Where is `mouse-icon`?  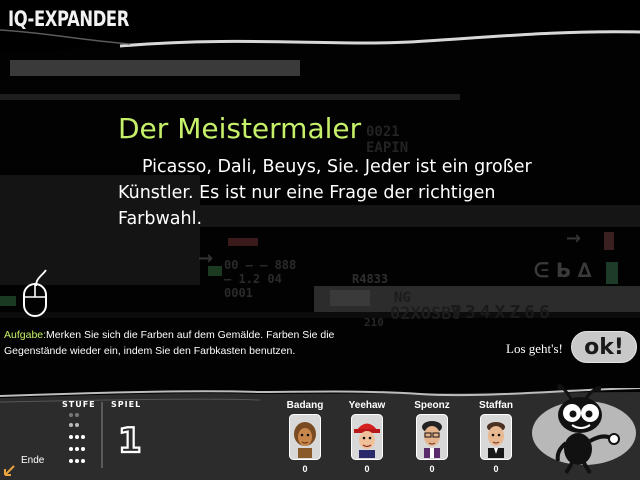 mouse-icon is located at coordinates (35, 293).